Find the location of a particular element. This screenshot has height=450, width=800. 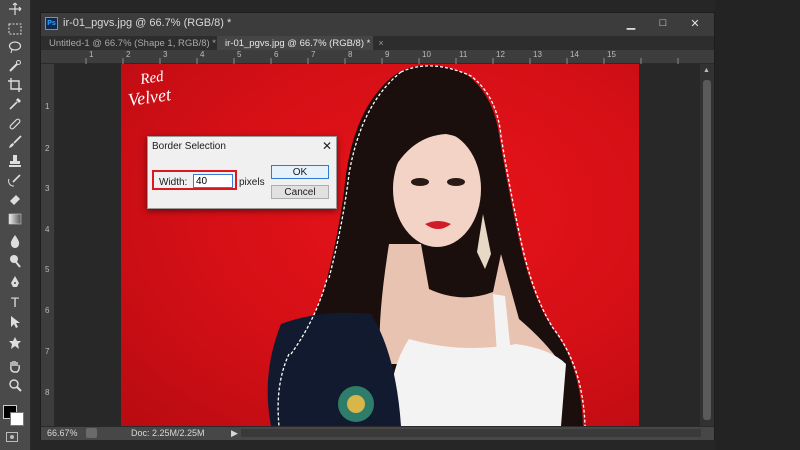

window-title: ir-01_pgvs.jpg @ 66.7% (RGB/8) * is located at coordinates (147, 23).